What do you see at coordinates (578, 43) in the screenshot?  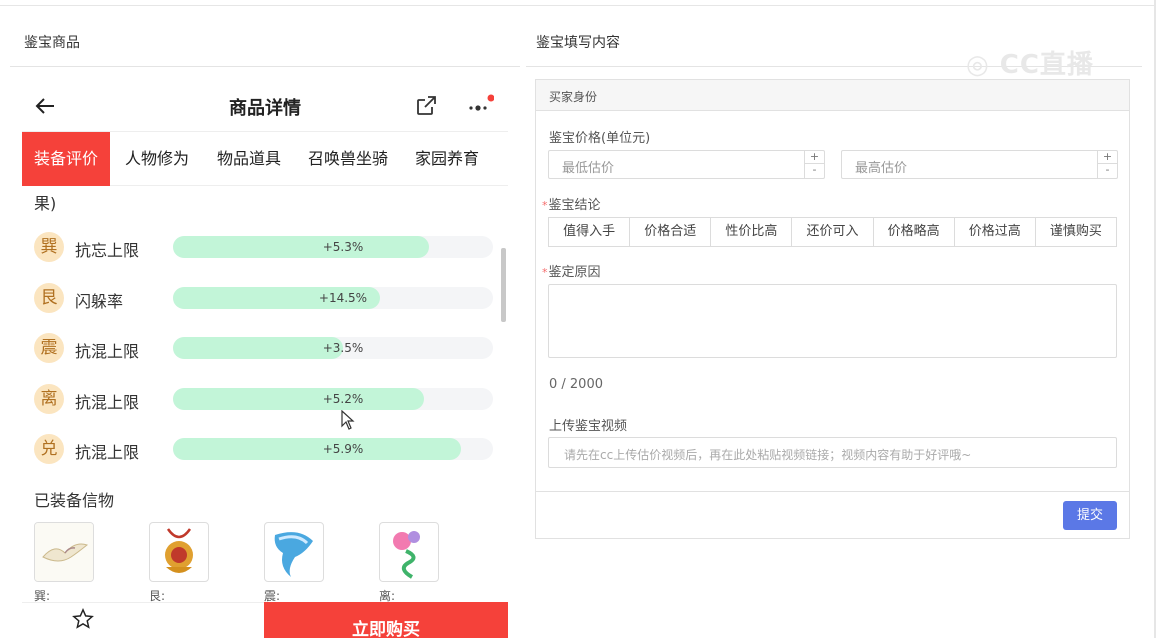 I see `form-panel-title: 鉴宝填写内容` at bounding box center [578, 43].